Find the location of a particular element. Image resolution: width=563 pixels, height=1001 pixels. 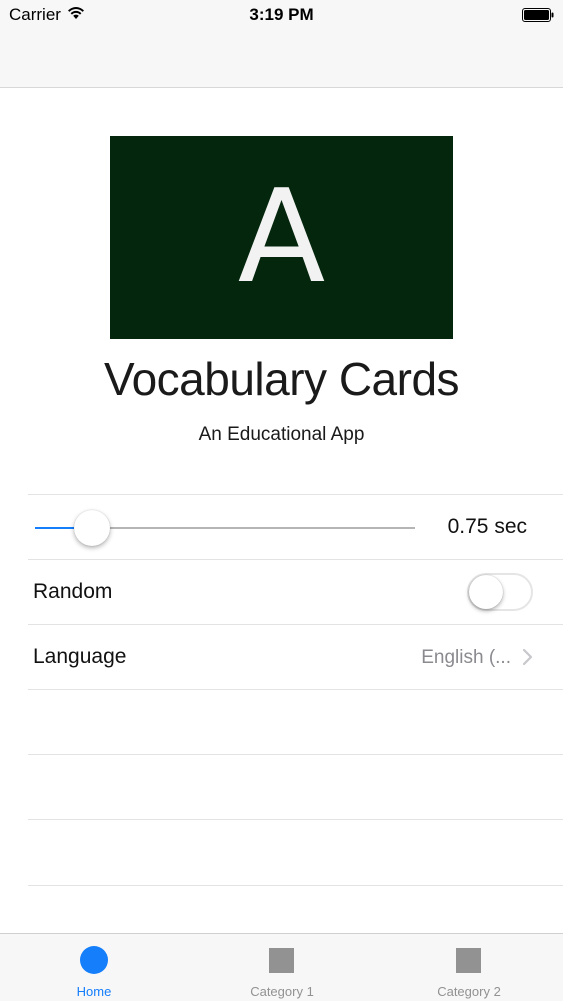

clock: 3:19 PM is located at coordinates (281, 14).